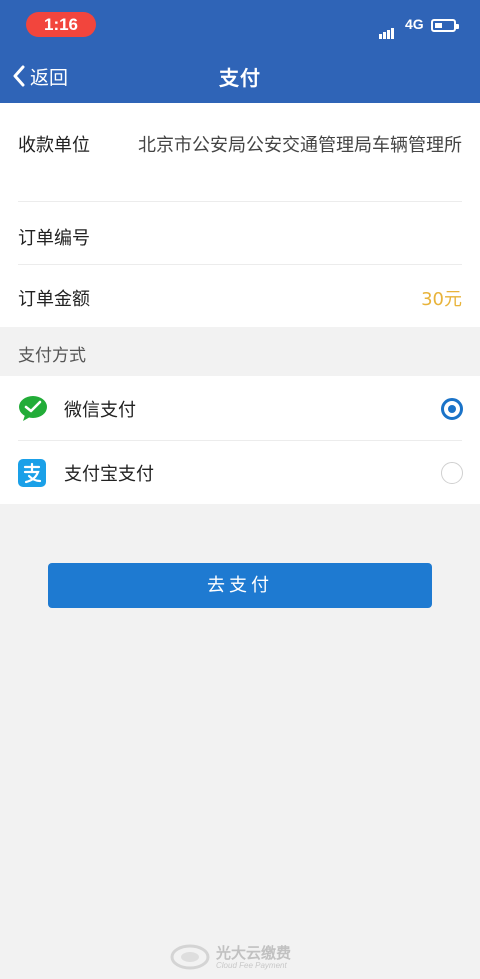 This screenshot has height=979, width=480. I want to click on payment-method-alipay: 支付宝支付, so click(240, 472).